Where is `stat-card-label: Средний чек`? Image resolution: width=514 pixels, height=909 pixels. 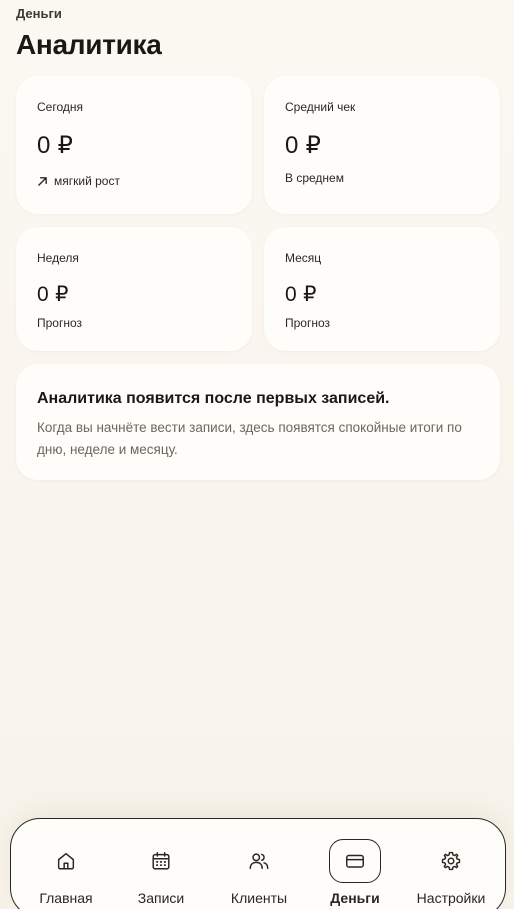
stat-card-label: Средний чек is located at coordinates (320, 107).